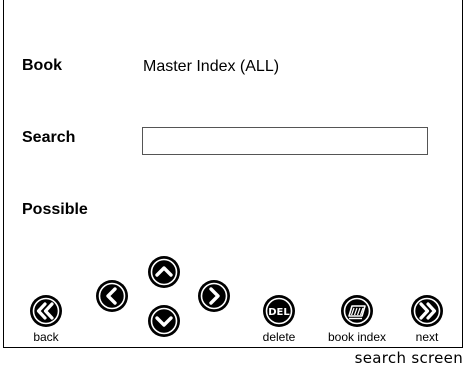 The image size is (467, 369). I want to click on next-button, so click(427, 311).